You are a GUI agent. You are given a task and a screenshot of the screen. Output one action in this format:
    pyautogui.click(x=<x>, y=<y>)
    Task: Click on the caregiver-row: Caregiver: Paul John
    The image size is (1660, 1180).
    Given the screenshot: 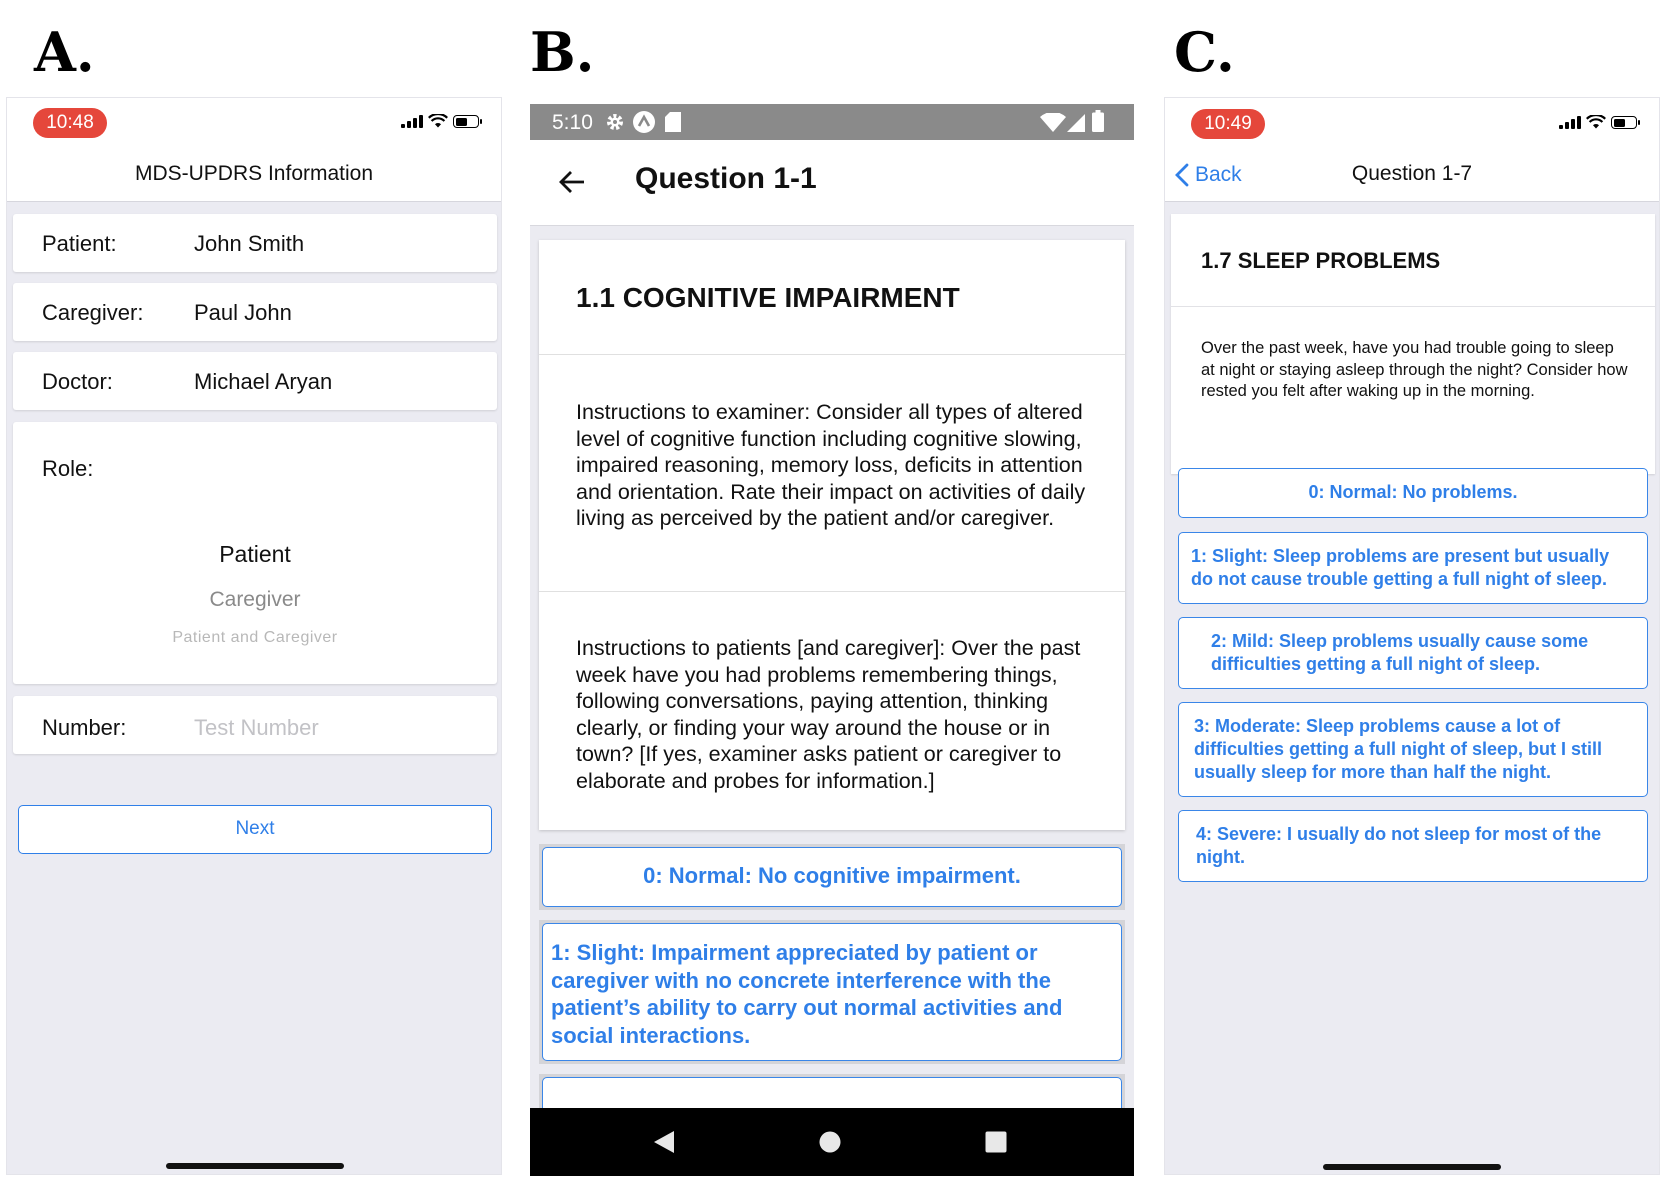 What is the action you would take?
    pyautogui.click(x=255, y=312)
    